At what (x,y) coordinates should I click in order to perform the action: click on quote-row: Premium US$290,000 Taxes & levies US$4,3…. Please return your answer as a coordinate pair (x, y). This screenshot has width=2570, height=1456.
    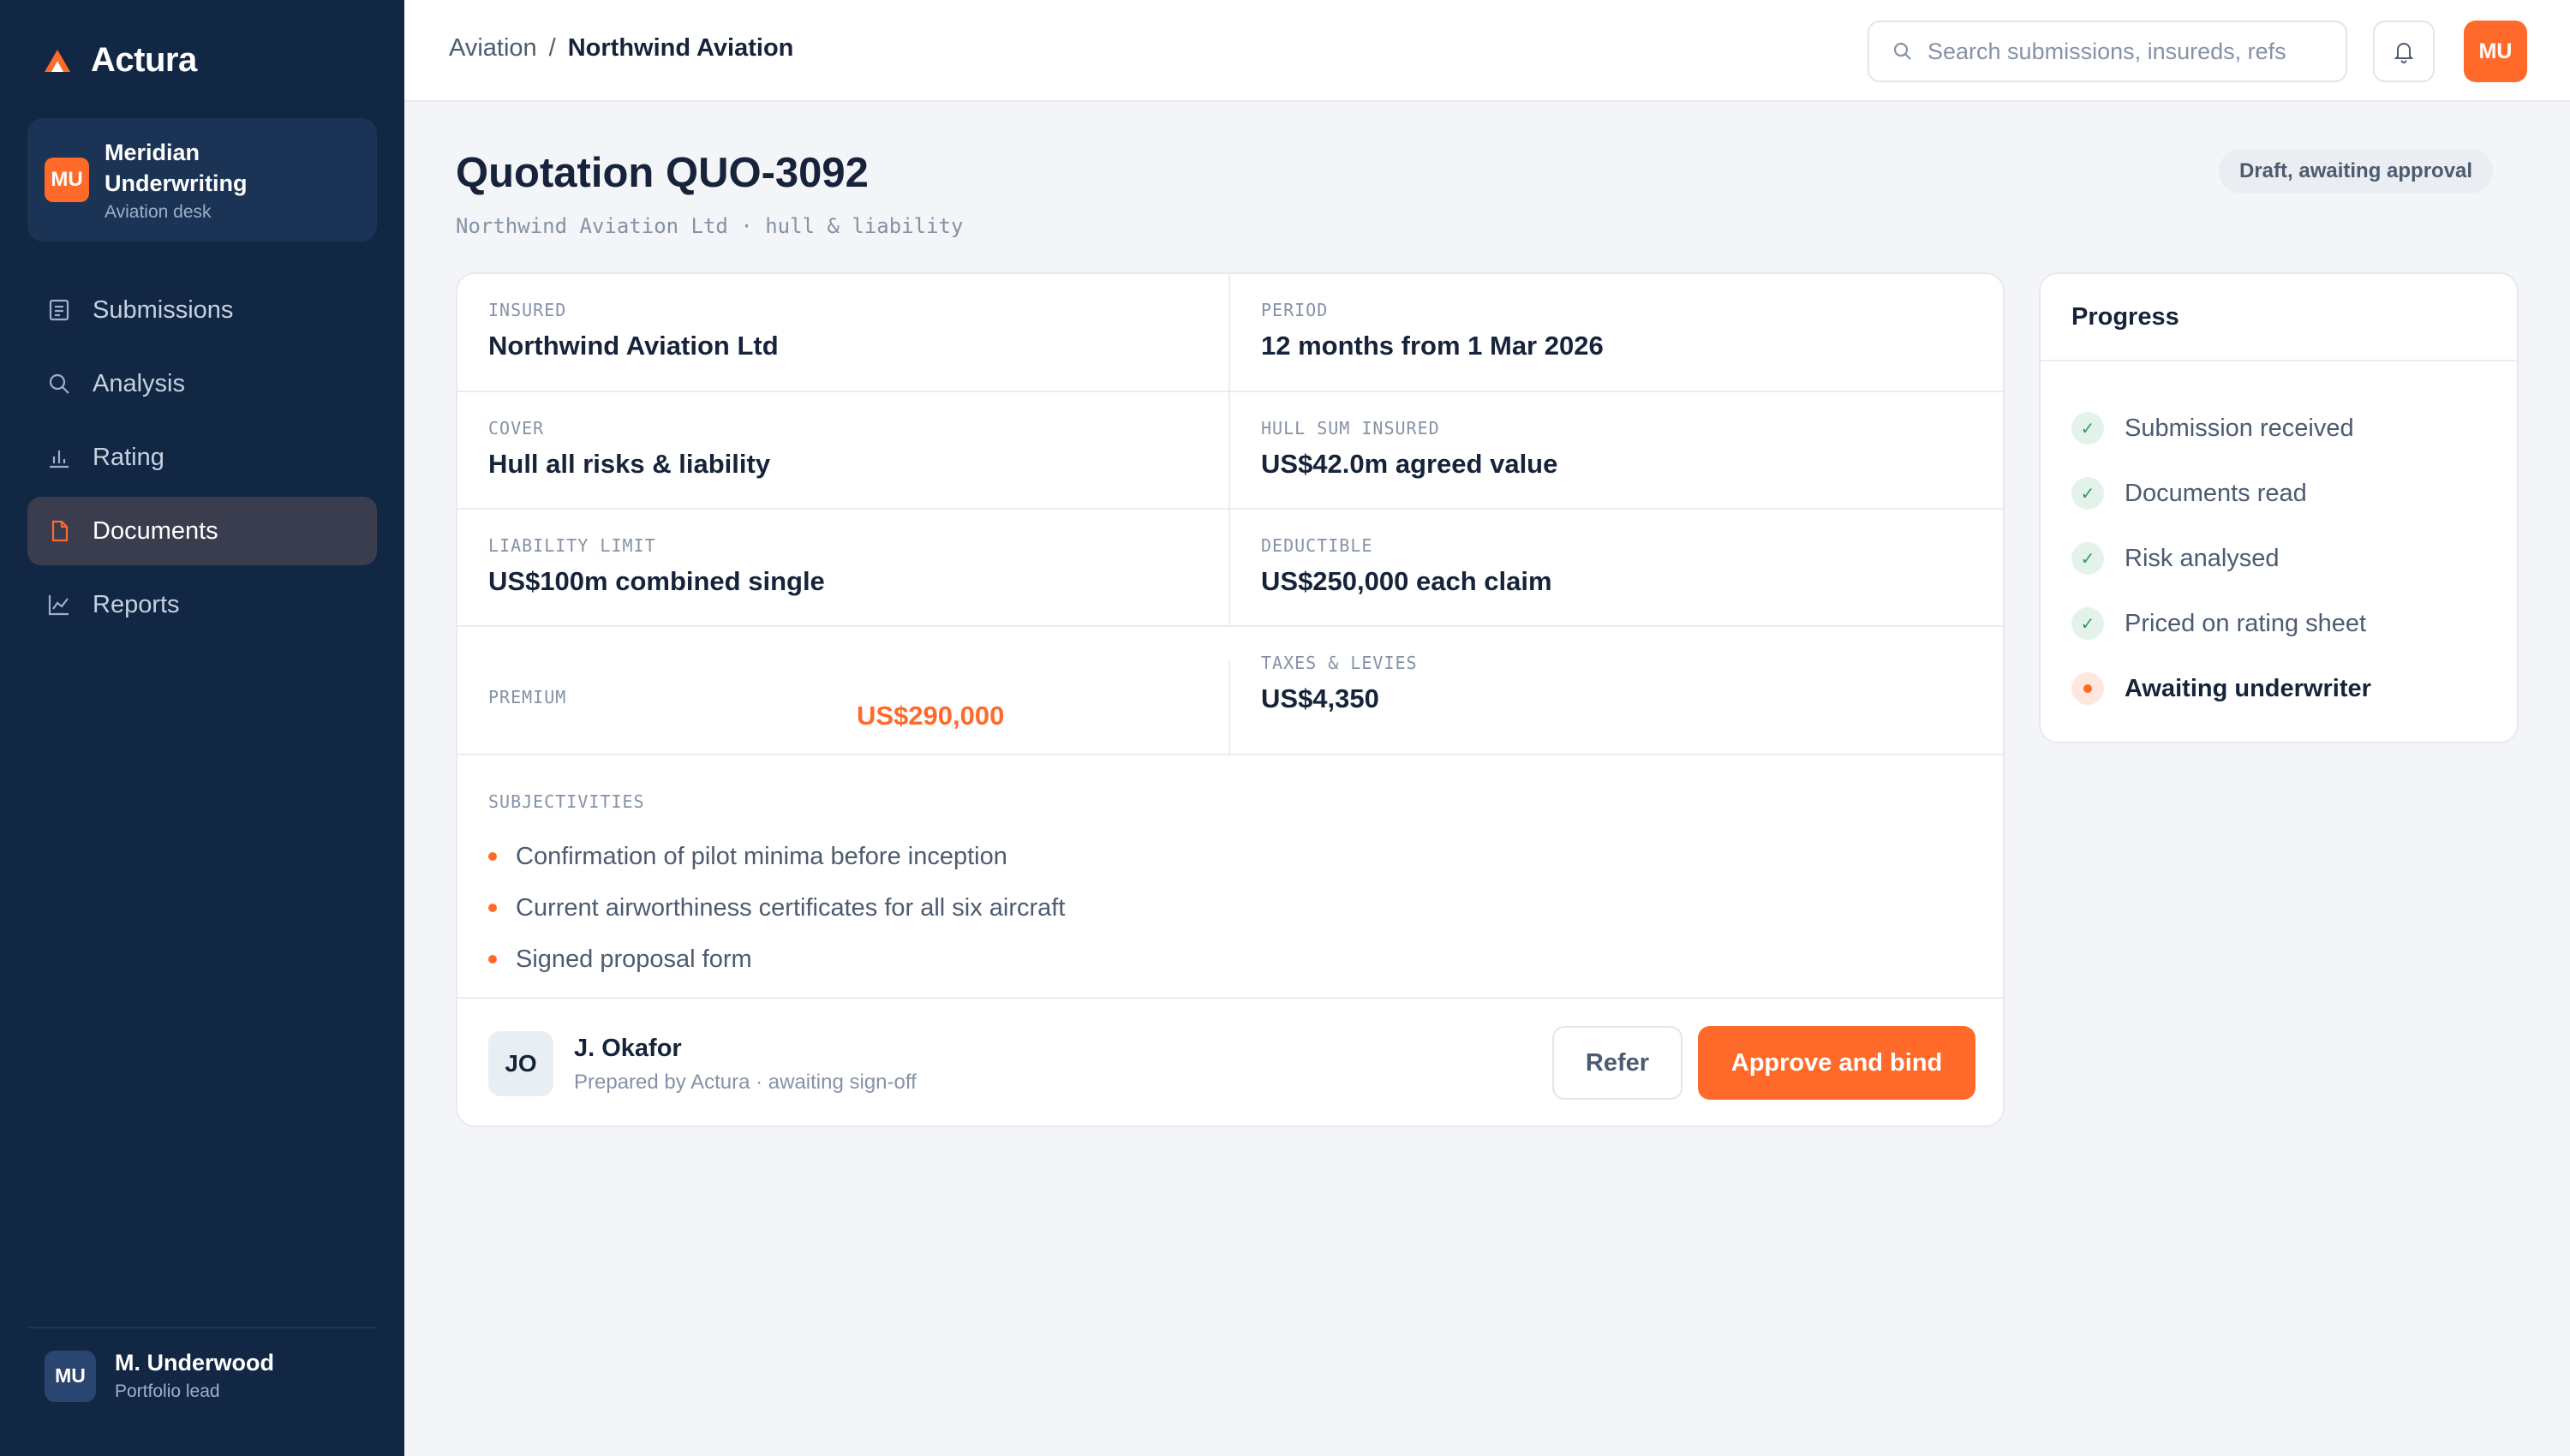
    Looking at the image, I should click on (1230, 691).